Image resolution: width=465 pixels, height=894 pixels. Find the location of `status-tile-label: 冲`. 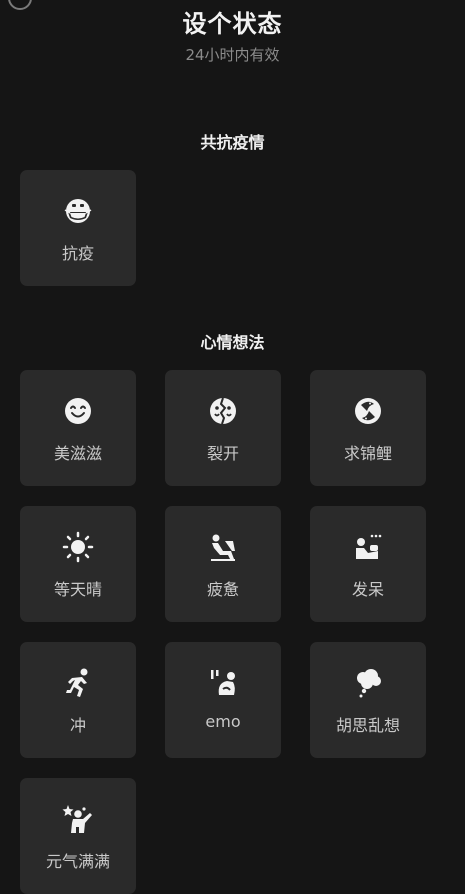

status-tile-label: 冲 is located at coordinates (77, 725).